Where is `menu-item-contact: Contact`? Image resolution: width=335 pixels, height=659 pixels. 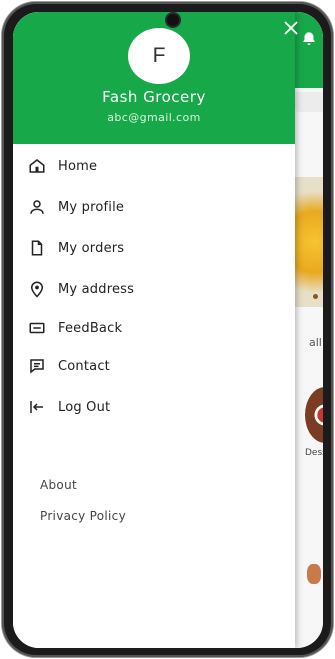
menu-item-contact: Contact is located at coordinates (69, 366).